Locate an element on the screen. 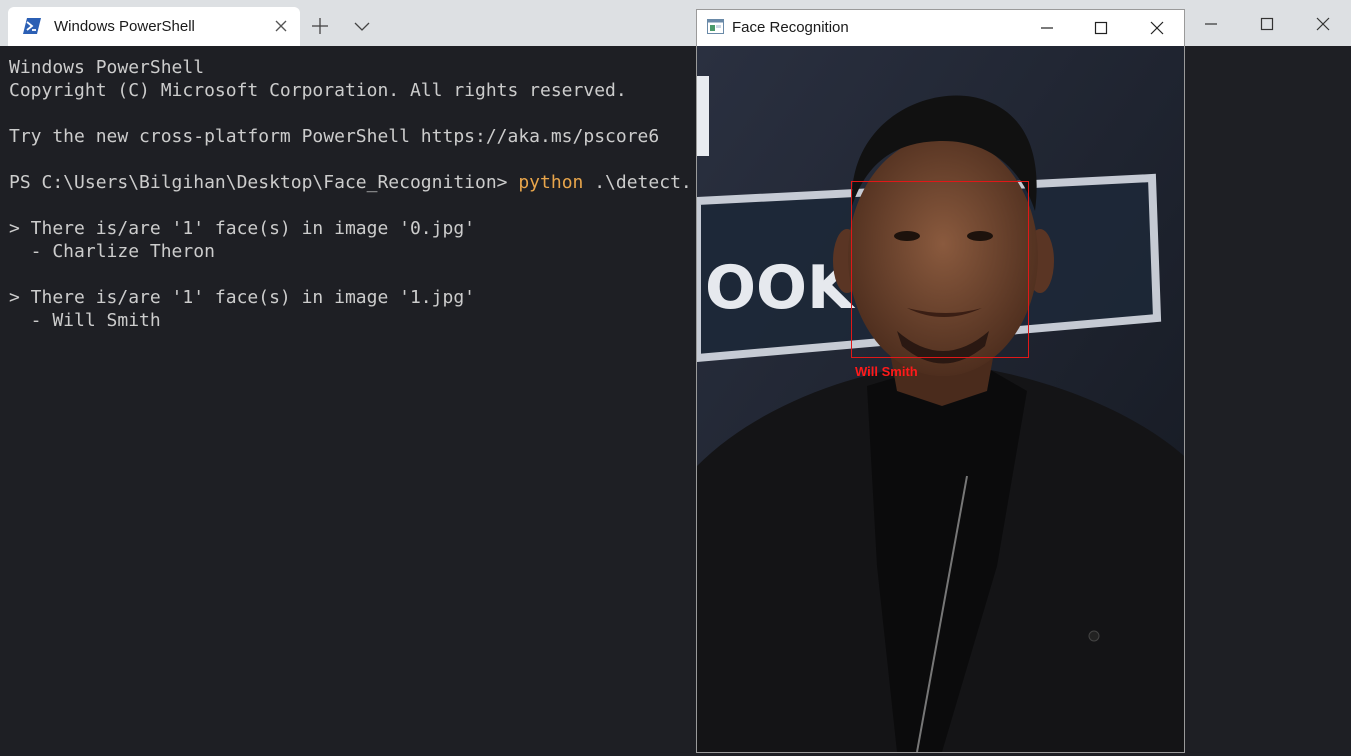 Image resolution: width=1351 pixels, height=756 pixels. tab-title: Windows PowerShell is located at coordinates (124, 26).